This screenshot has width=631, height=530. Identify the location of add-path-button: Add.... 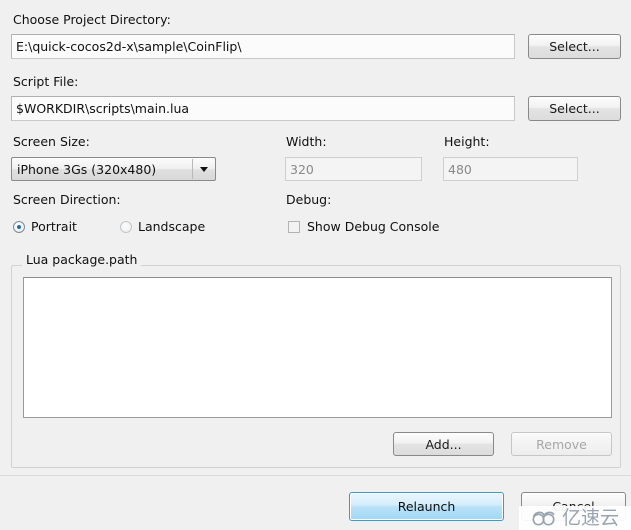
(443, 444).